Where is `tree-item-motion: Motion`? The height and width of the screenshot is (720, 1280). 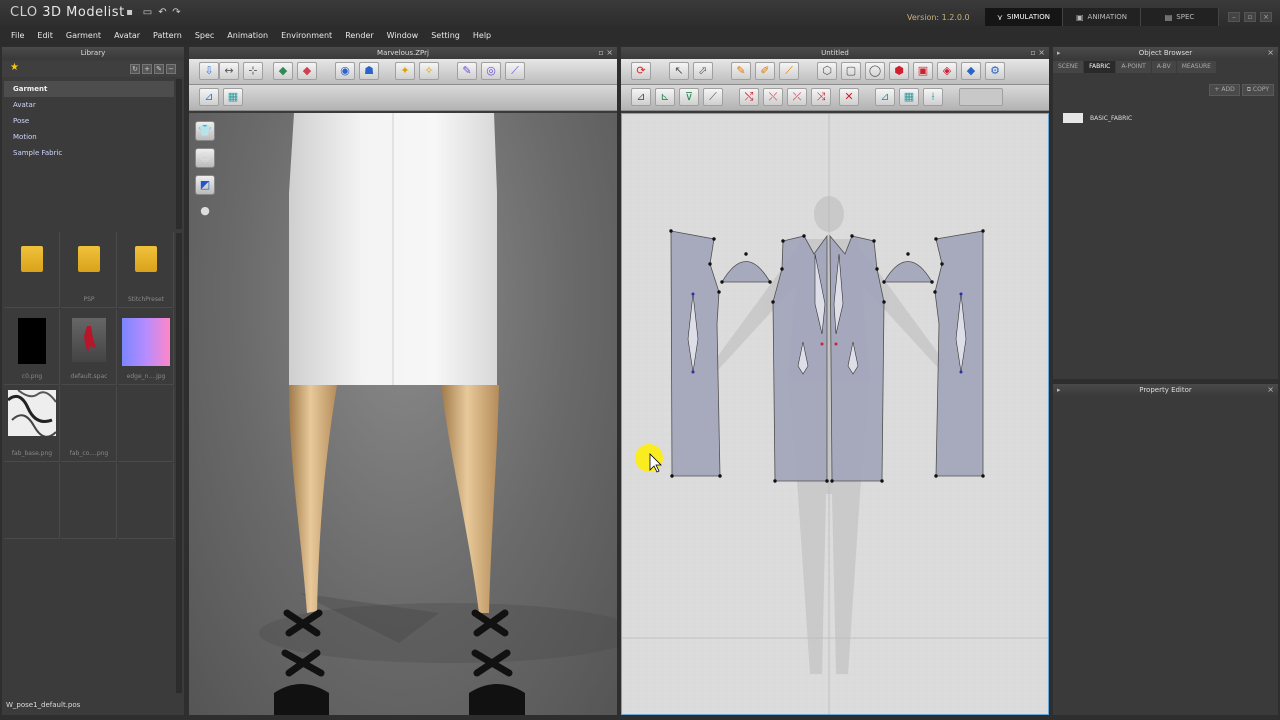 tree-item-motion: Motion is located at coordinates (89, 137).